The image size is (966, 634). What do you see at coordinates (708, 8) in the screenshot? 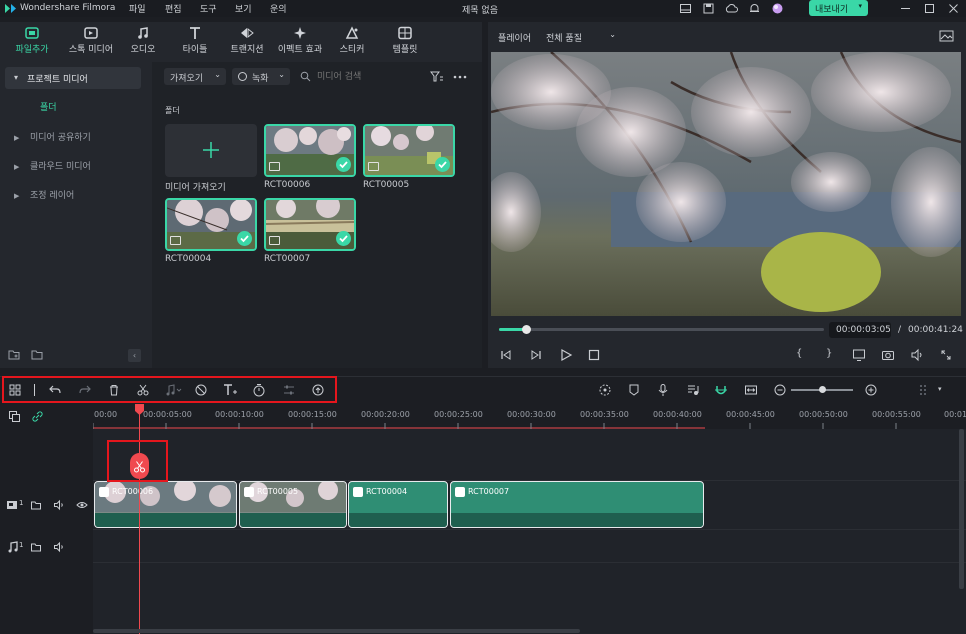
I see `save-icon` at bounding box center [708, 8].